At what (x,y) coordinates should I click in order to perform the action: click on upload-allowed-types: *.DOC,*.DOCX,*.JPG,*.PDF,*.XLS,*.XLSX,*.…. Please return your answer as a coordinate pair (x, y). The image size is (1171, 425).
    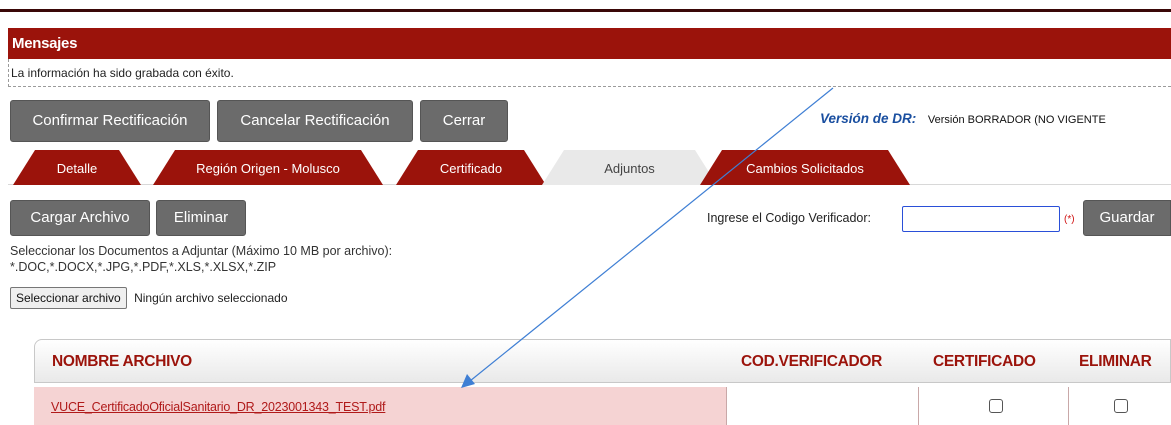
    Looking at the image, I should click on (143, 267).